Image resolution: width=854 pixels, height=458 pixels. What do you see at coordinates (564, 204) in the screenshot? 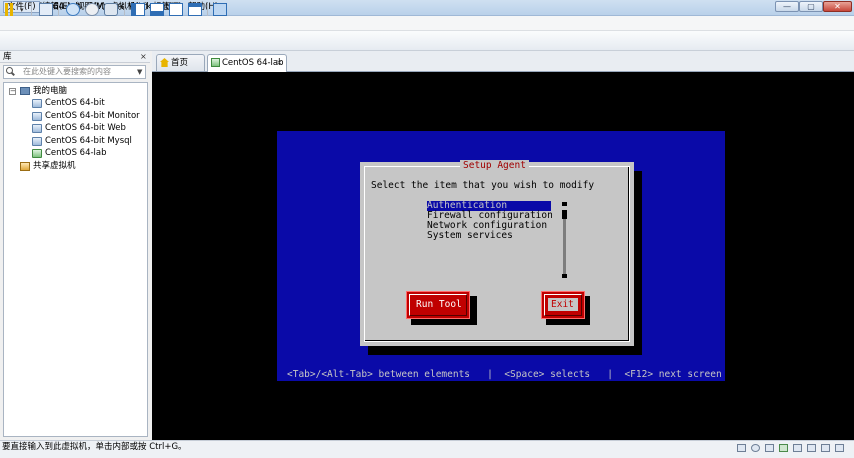
I see `scroll-up-arrow` at bounding box center [564, 204].